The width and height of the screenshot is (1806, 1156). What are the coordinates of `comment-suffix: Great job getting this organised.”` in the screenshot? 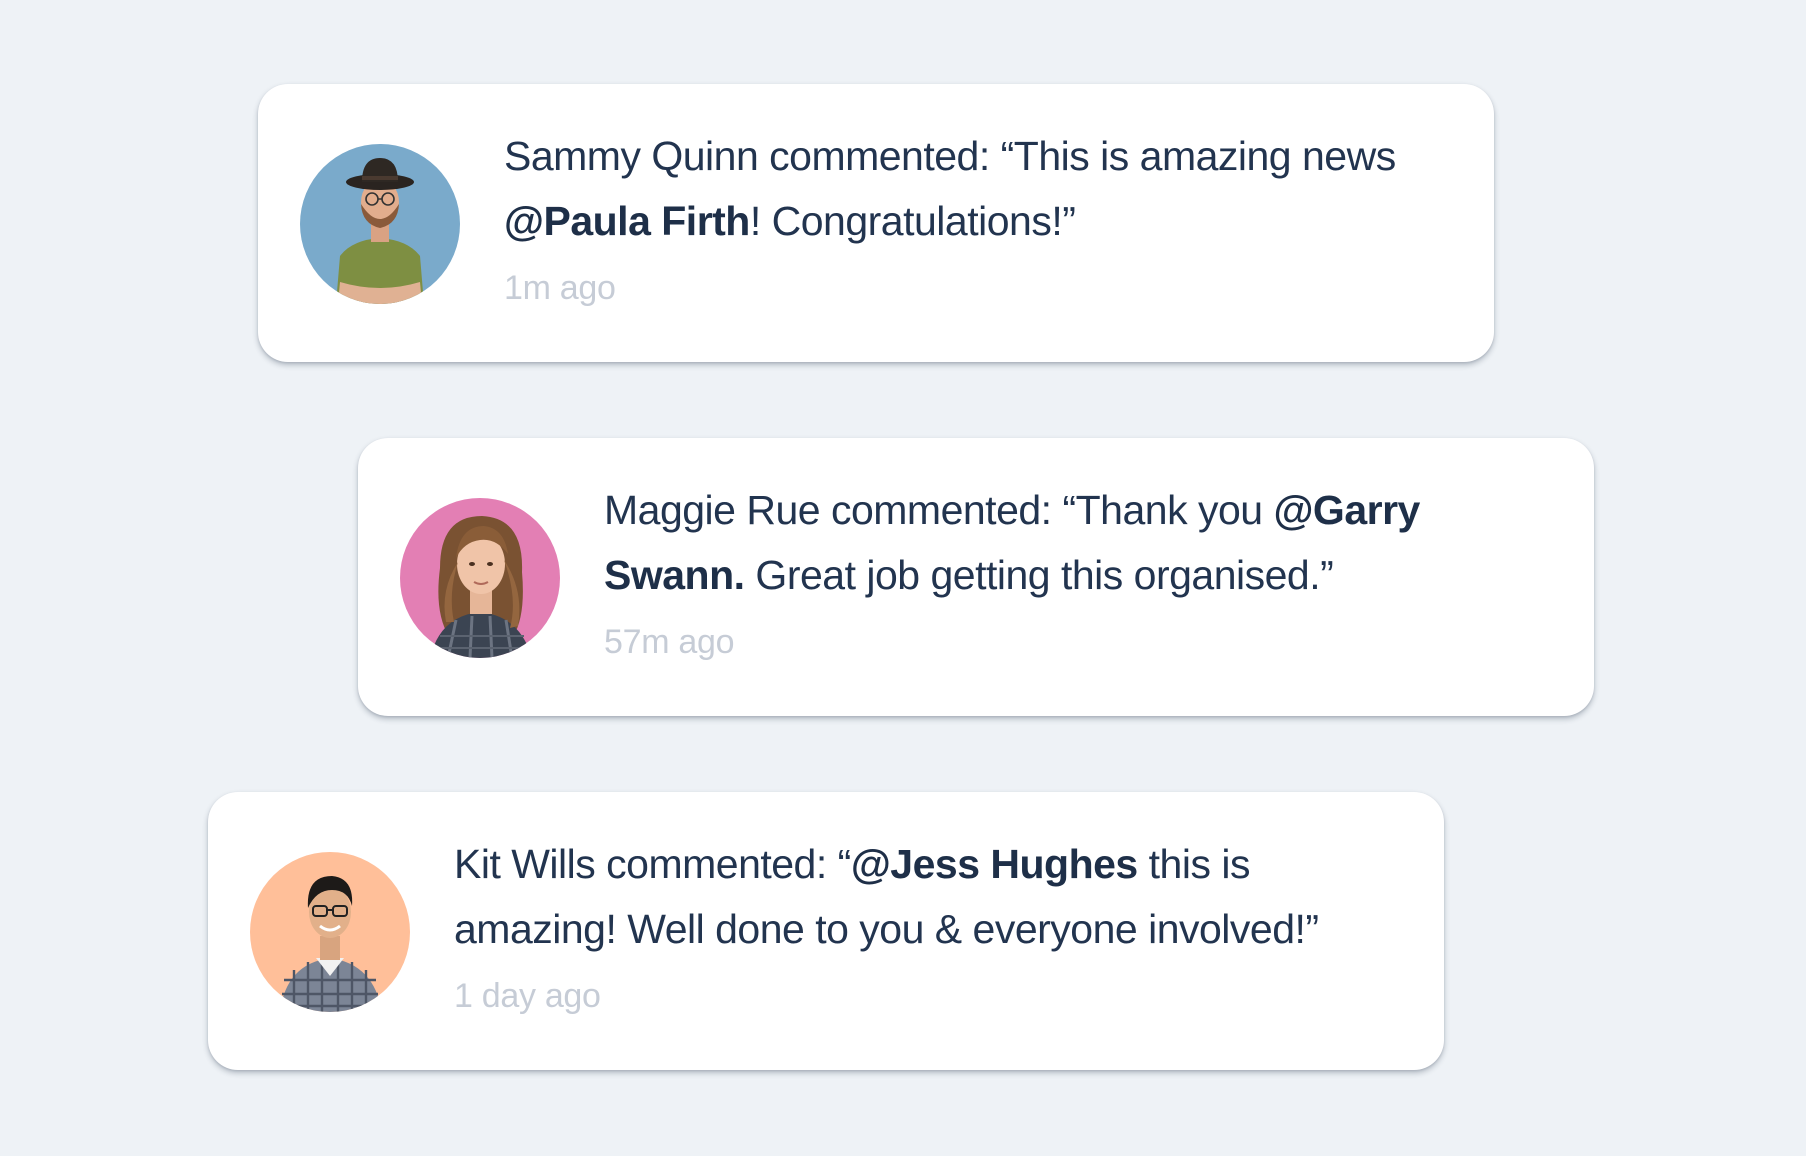 It's located at (1039, 575).